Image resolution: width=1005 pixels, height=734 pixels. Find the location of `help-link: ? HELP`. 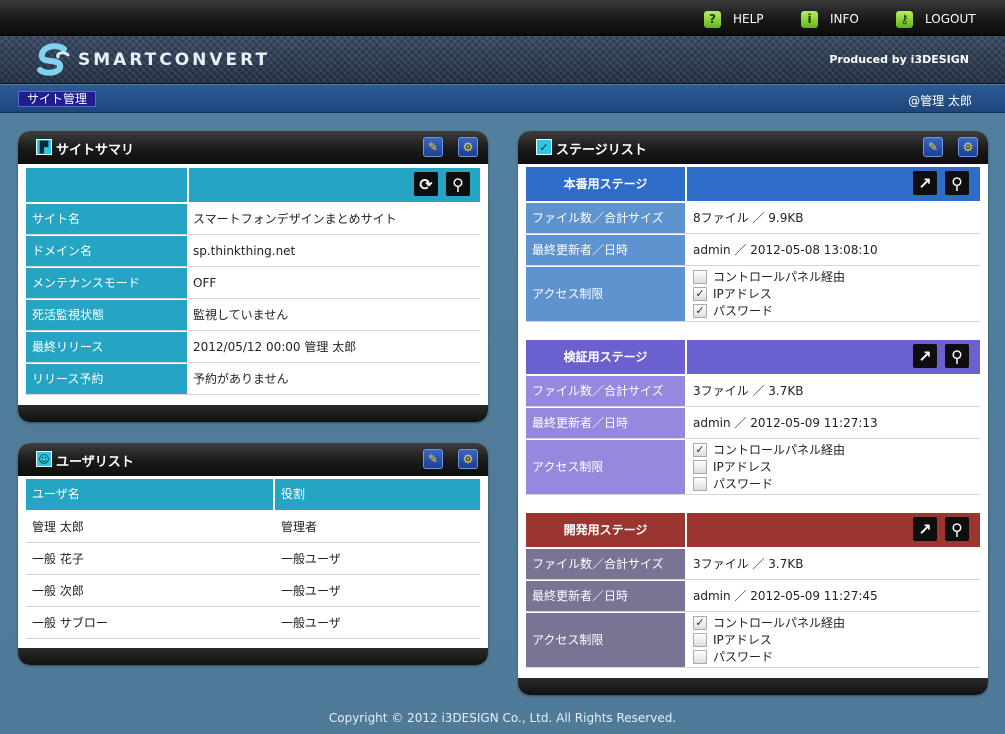

help-link: ? HELP is located at coordinates (734, 19).